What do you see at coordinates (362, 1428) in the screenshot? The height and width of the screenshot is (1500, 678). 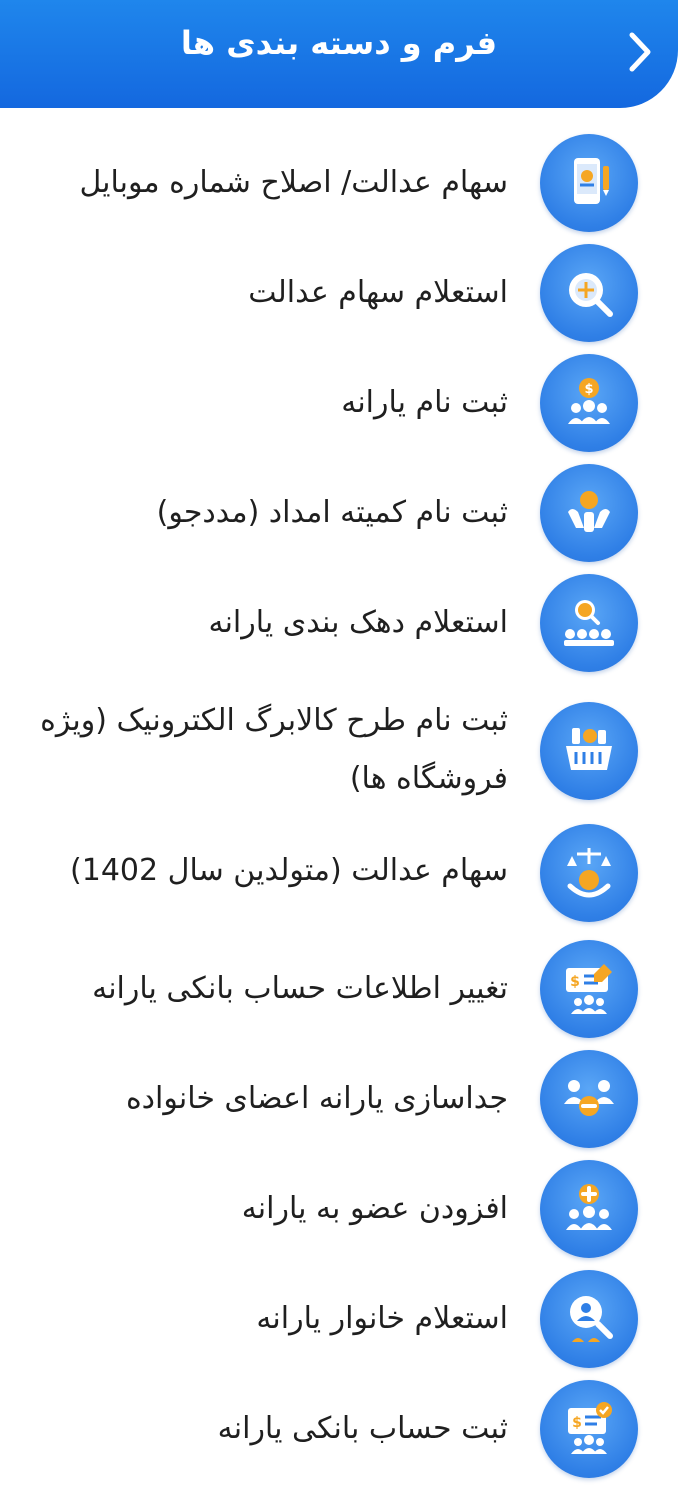 I see `list-item-label: ثبت حساب بانکی یارانه` at bounding box center [362, 1428].